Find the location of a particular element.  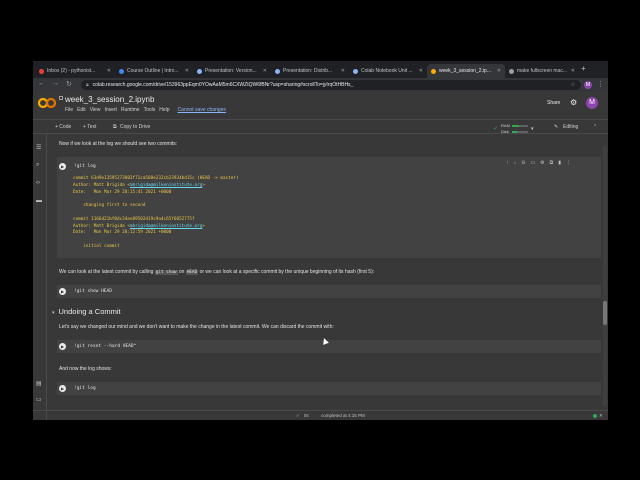

ram-bar is located at coordinates (520, 125).